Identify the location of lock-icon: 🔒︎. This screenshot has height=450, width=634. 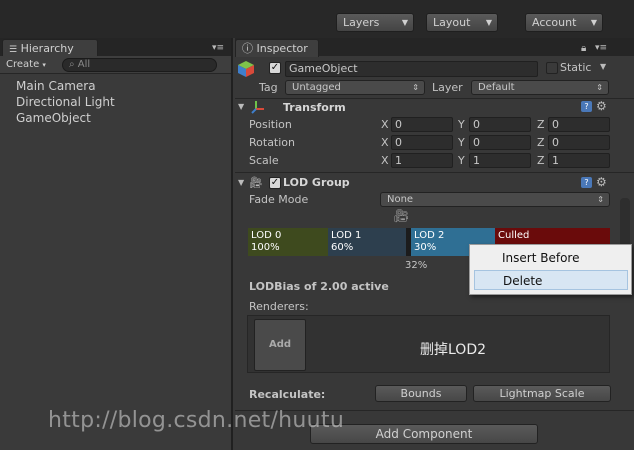
(583, 48).